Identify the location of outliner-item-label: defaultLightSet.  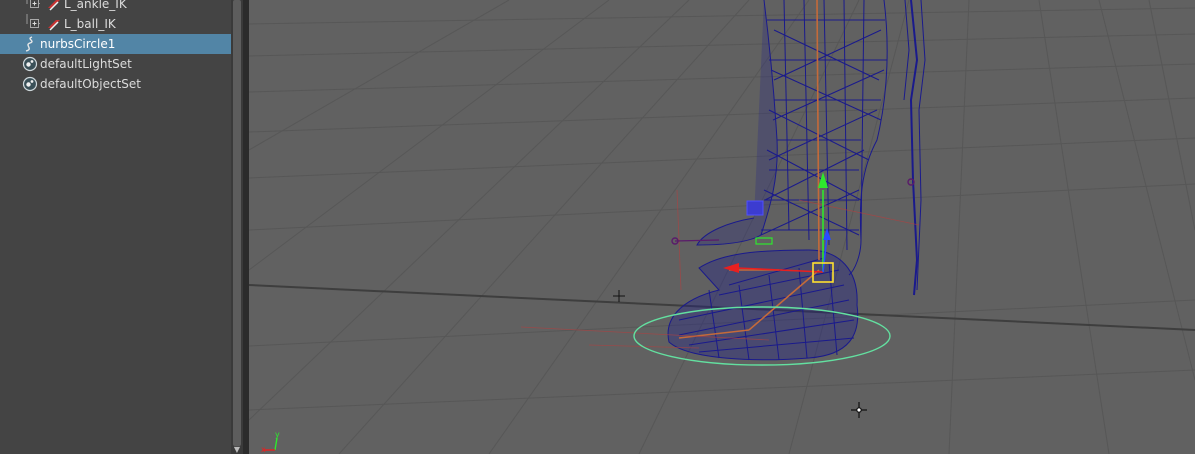
(86, 64).